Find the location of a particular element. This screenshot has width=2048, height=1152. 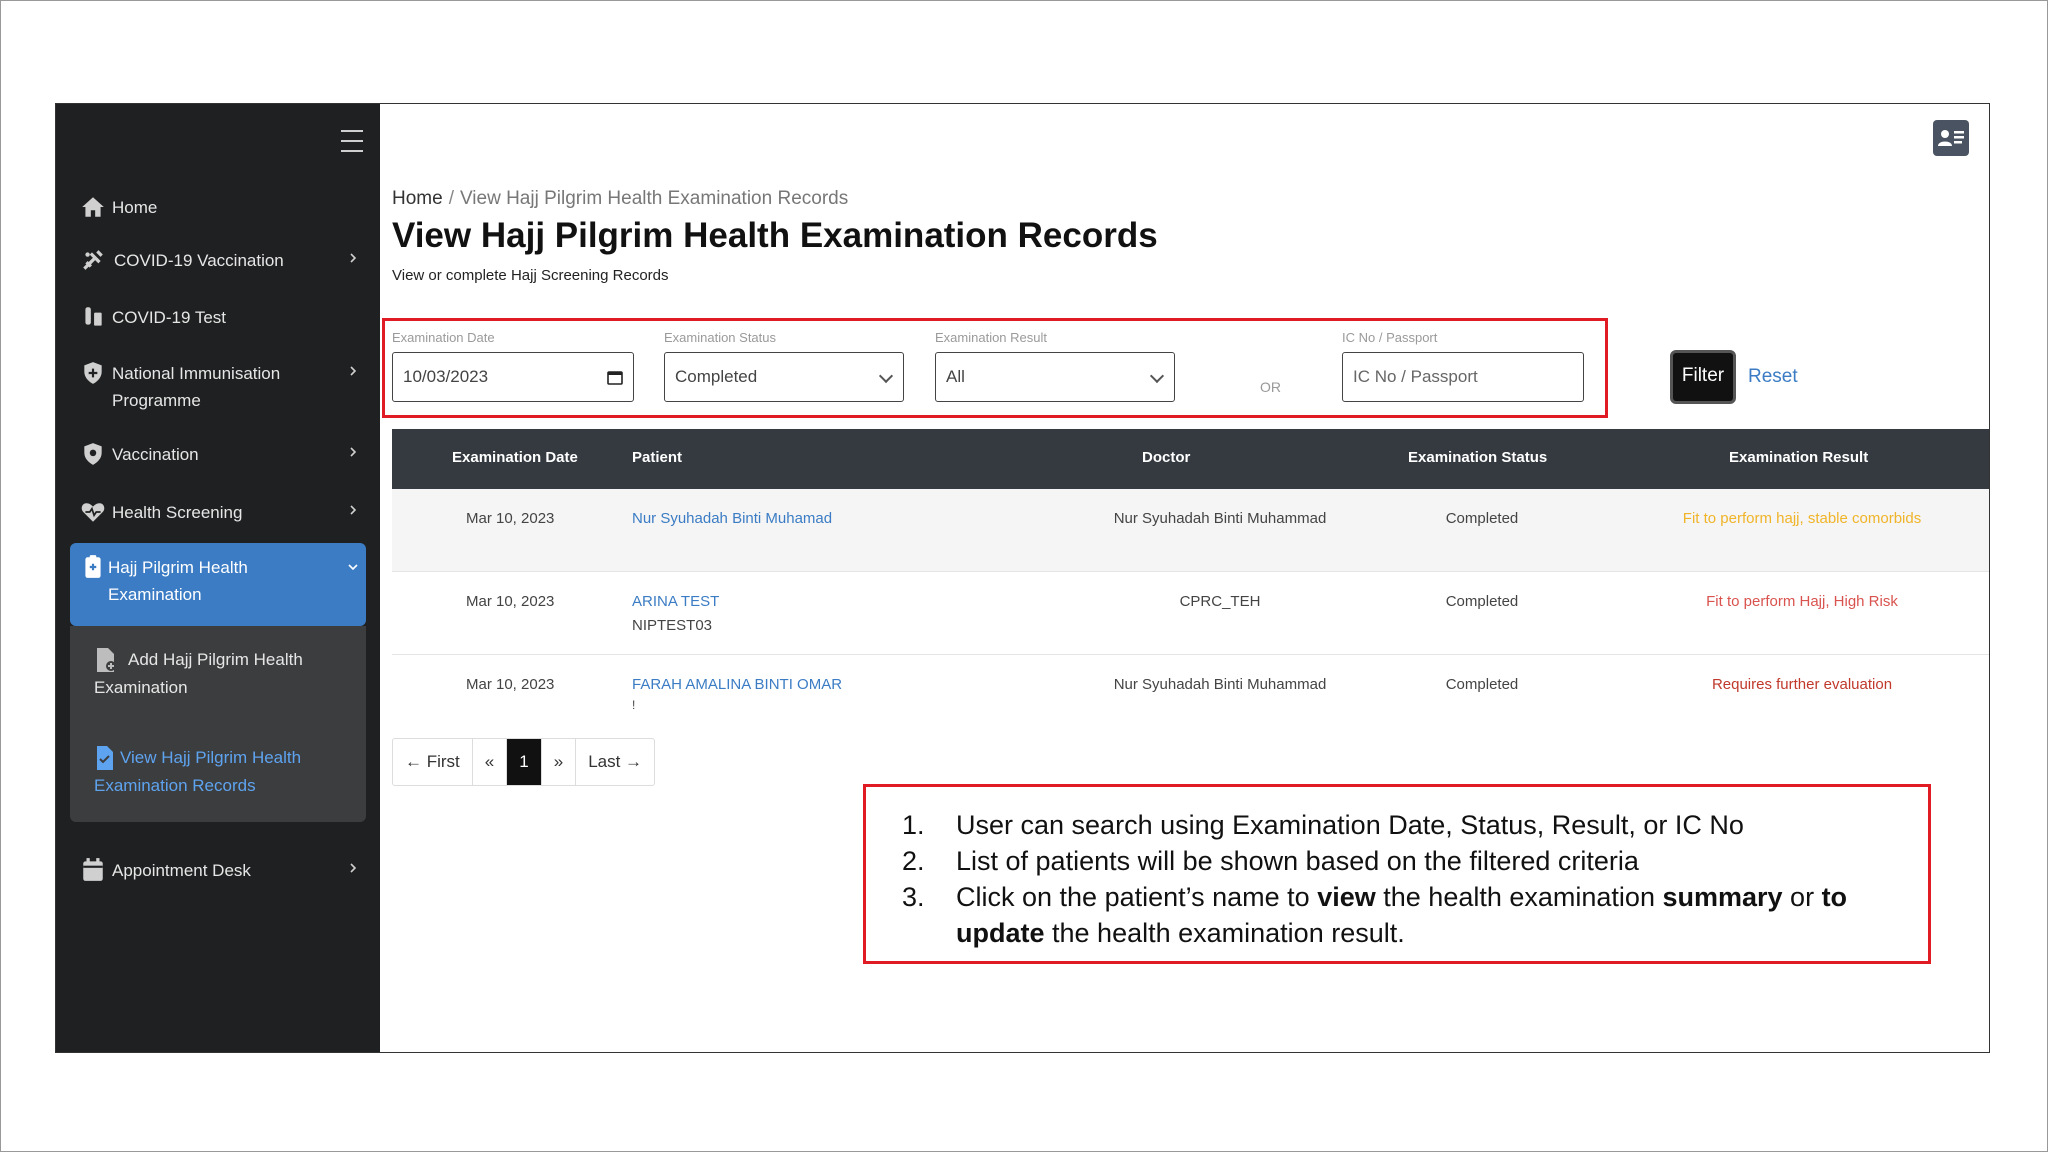

patient-id: ! is located at coordinates (634, 705).